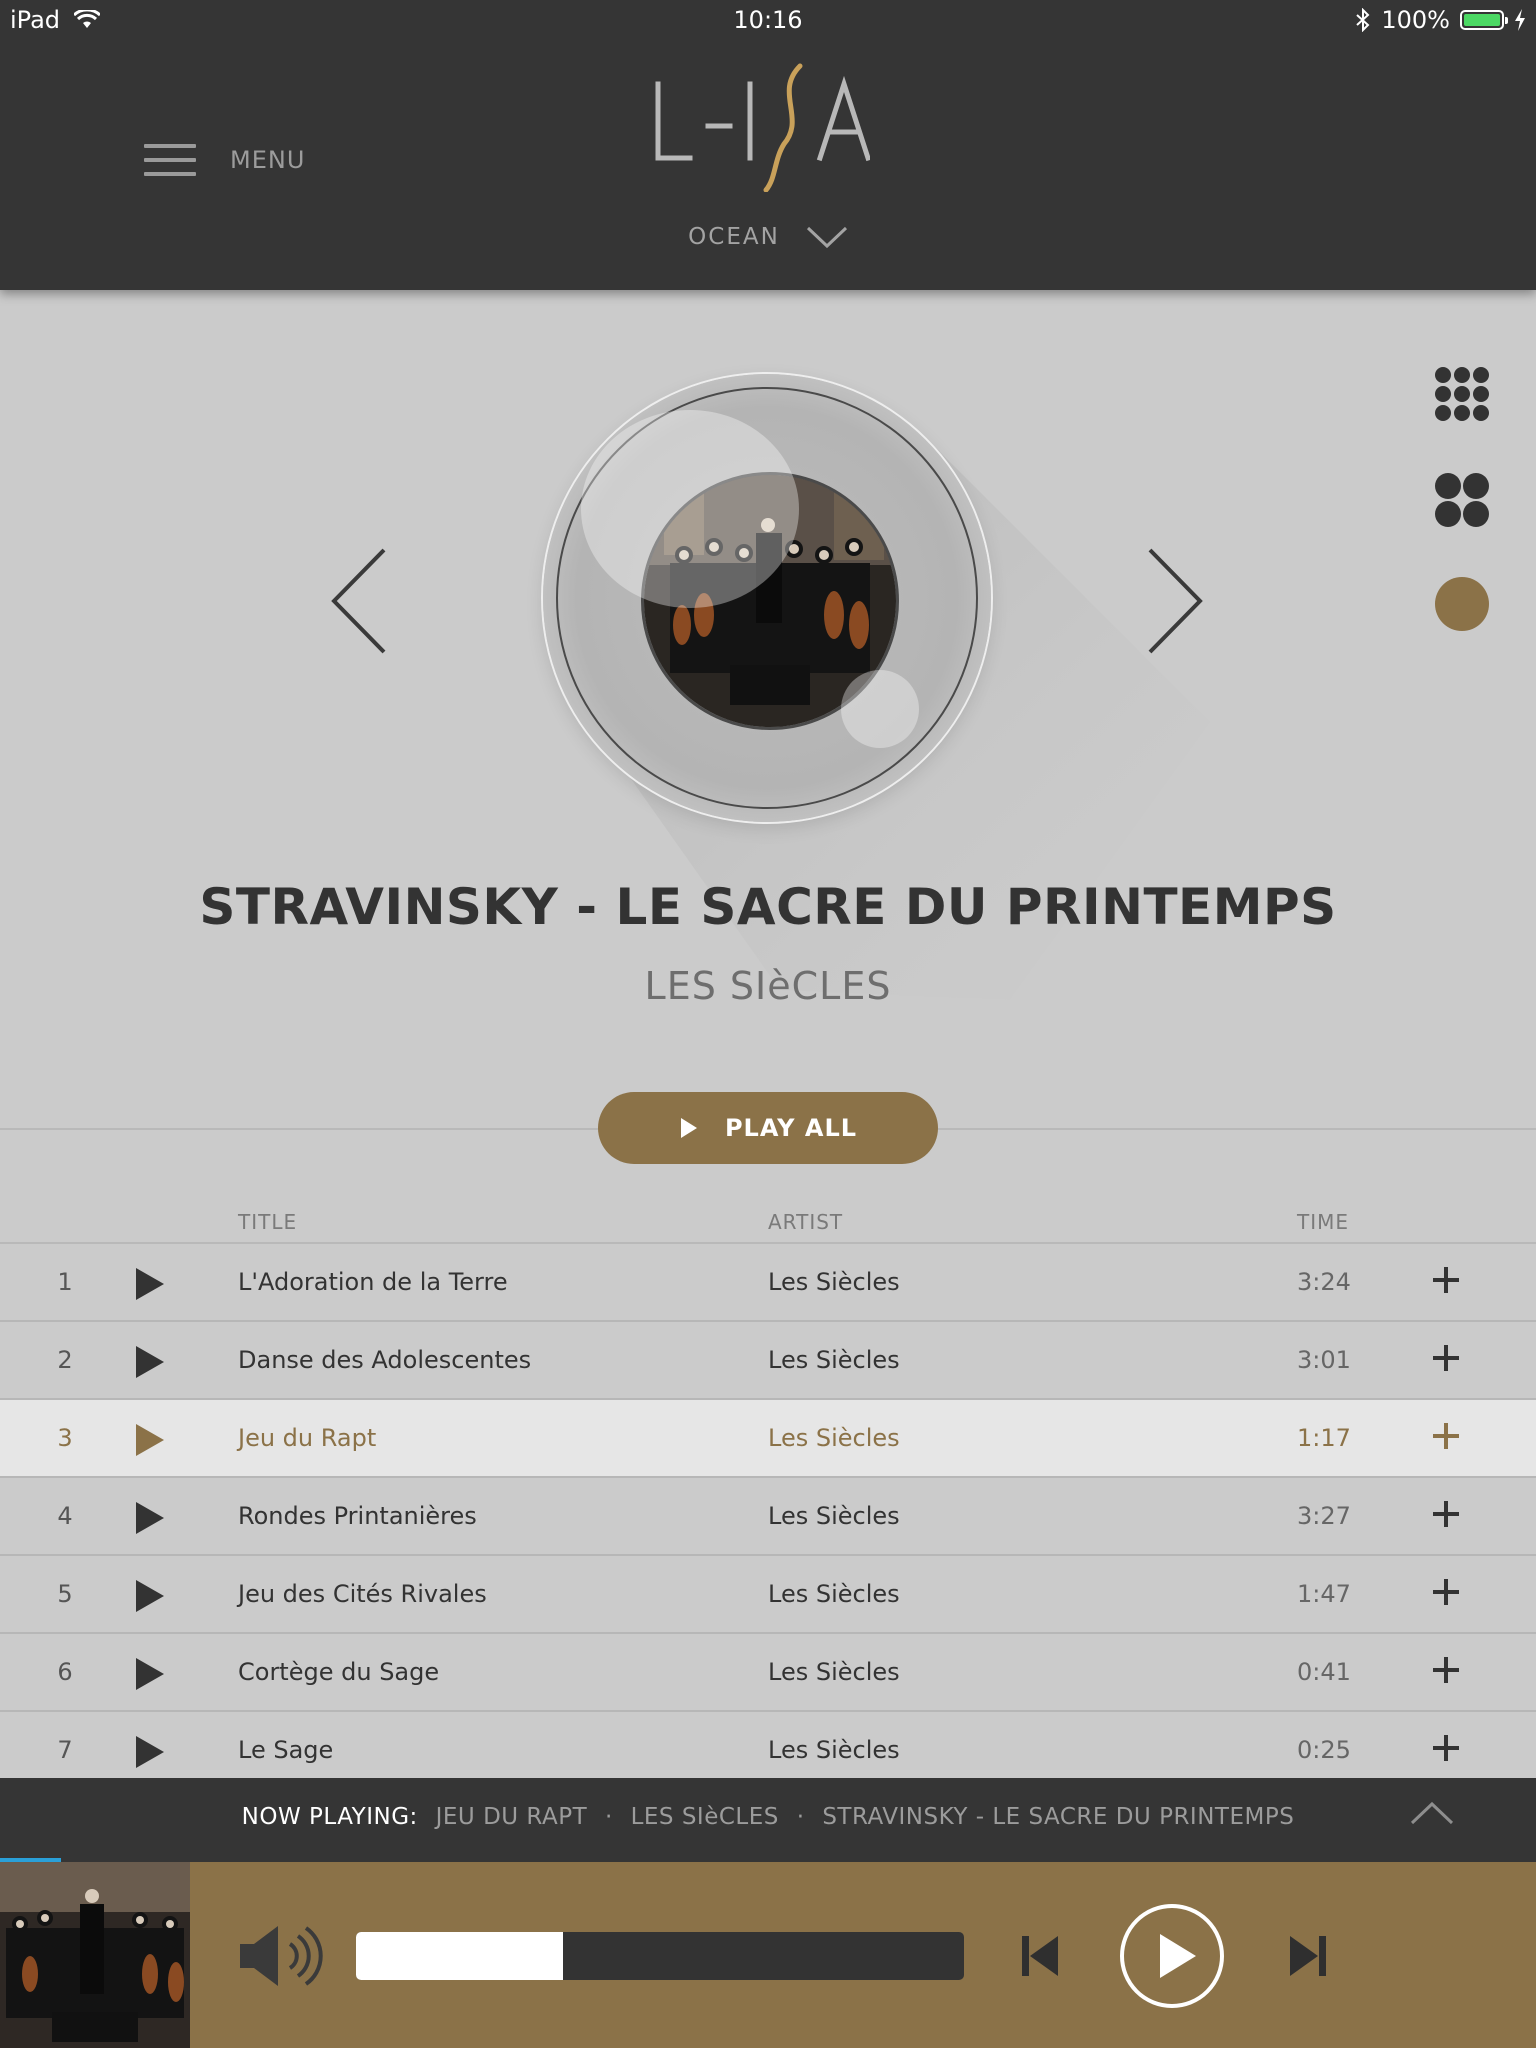  Describe the element at coordinates (1324, 1594) in the screenshot. I see `track-time: 1:47` at that location.